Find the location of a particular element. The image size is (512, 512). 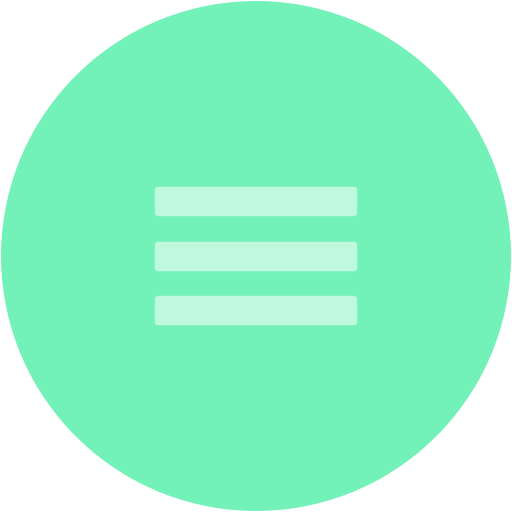

hamburger-bar-middle is located at coordinates (256, 256).